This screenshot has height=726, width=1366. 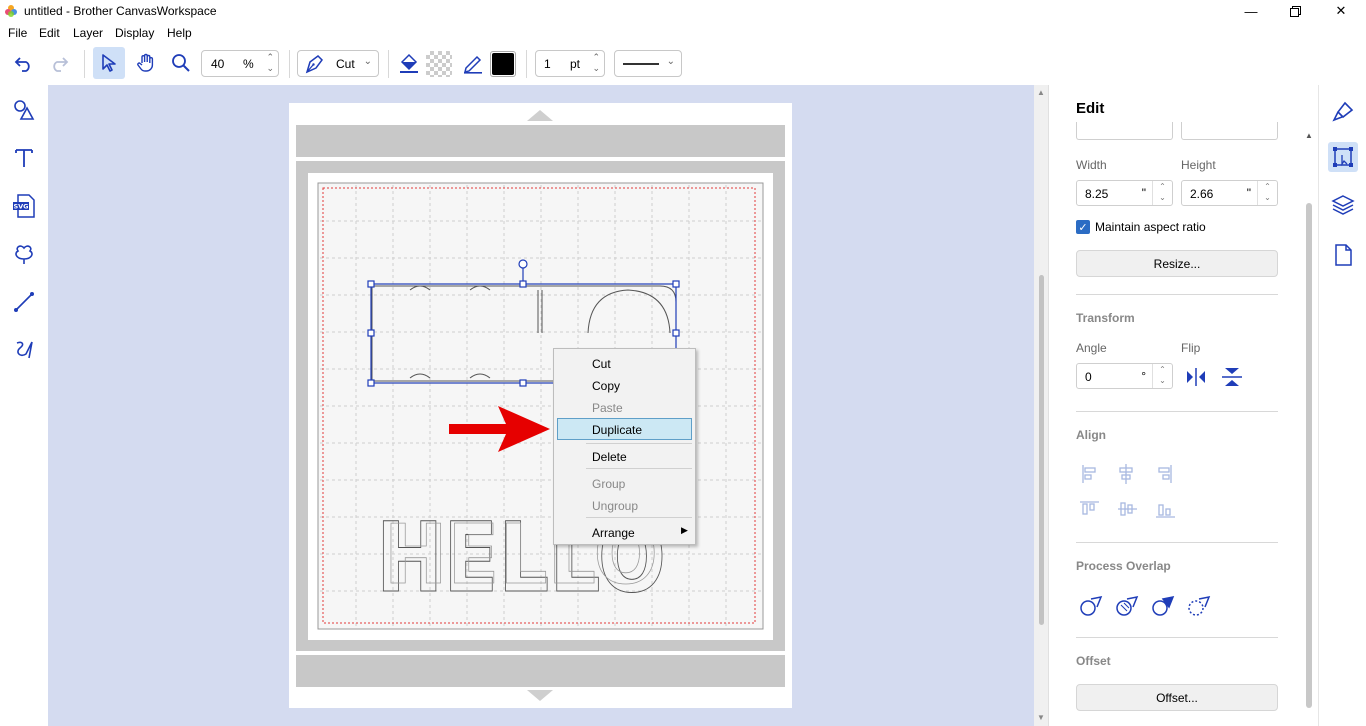 I want to click on menu-item-group: Group, so click(x=624, y=483).